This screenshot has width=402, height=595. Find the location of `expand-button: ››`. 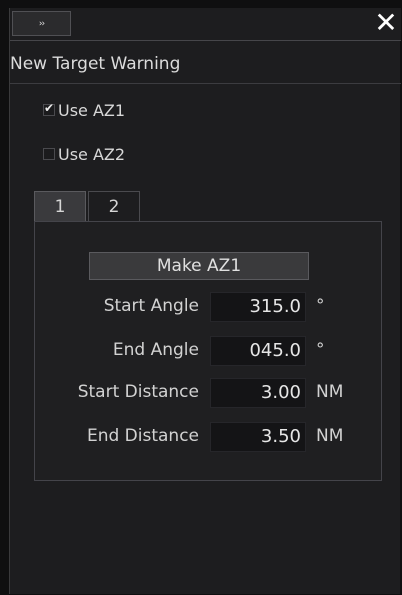

expand-button: ›› is located at coordinates (41, 23).